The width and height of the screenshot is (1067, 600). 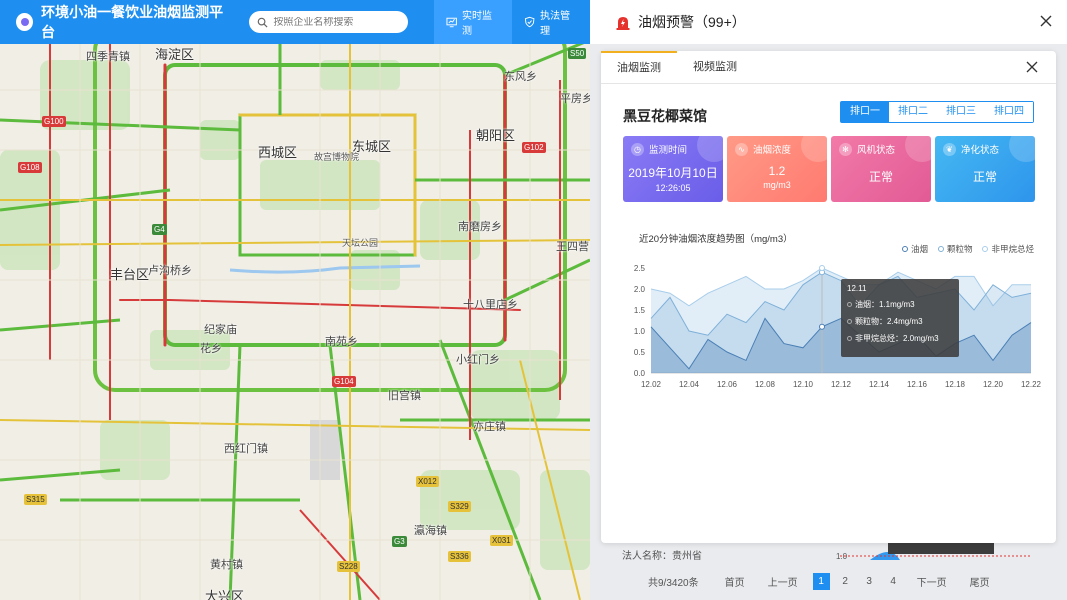 What do you see at coordinates (845, 581) in the screenshot?
I see `page-button: 2` at bounding box center [845, 581].